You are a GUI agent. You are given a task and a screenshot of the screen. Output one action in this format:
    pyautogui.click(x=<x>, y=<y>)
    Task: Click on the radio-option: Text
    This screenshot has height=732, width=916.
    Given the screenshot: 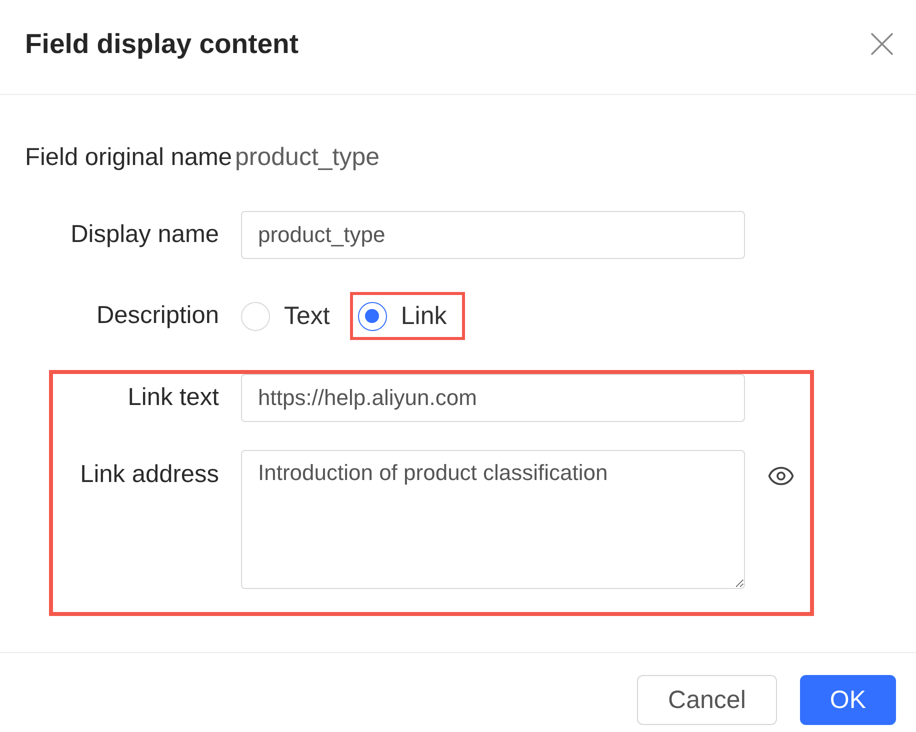 What is the action you would take?
    pyautogui.click(x=285, y=316)
    